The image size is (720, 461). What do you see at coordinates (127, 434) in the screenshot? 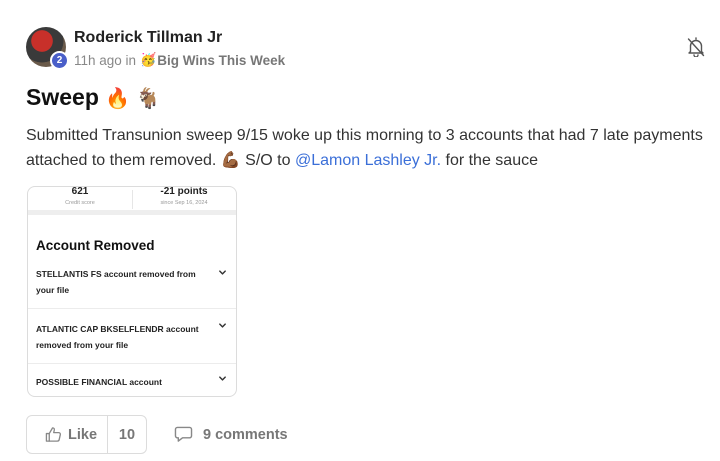
I see `like-count: 10` at bounding box center [127, 434].